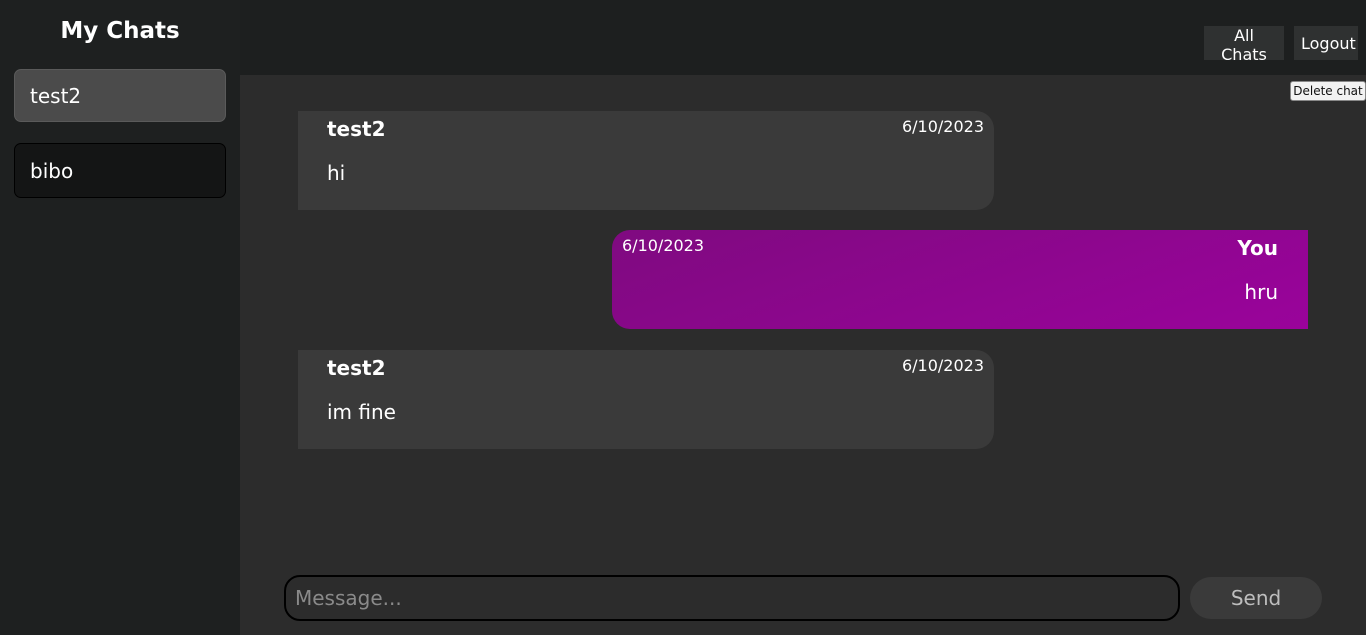  What do you see at coordinates (361, 412) in the screenshot?
I see `message-text: im fine` at bounding box center [361, 412].